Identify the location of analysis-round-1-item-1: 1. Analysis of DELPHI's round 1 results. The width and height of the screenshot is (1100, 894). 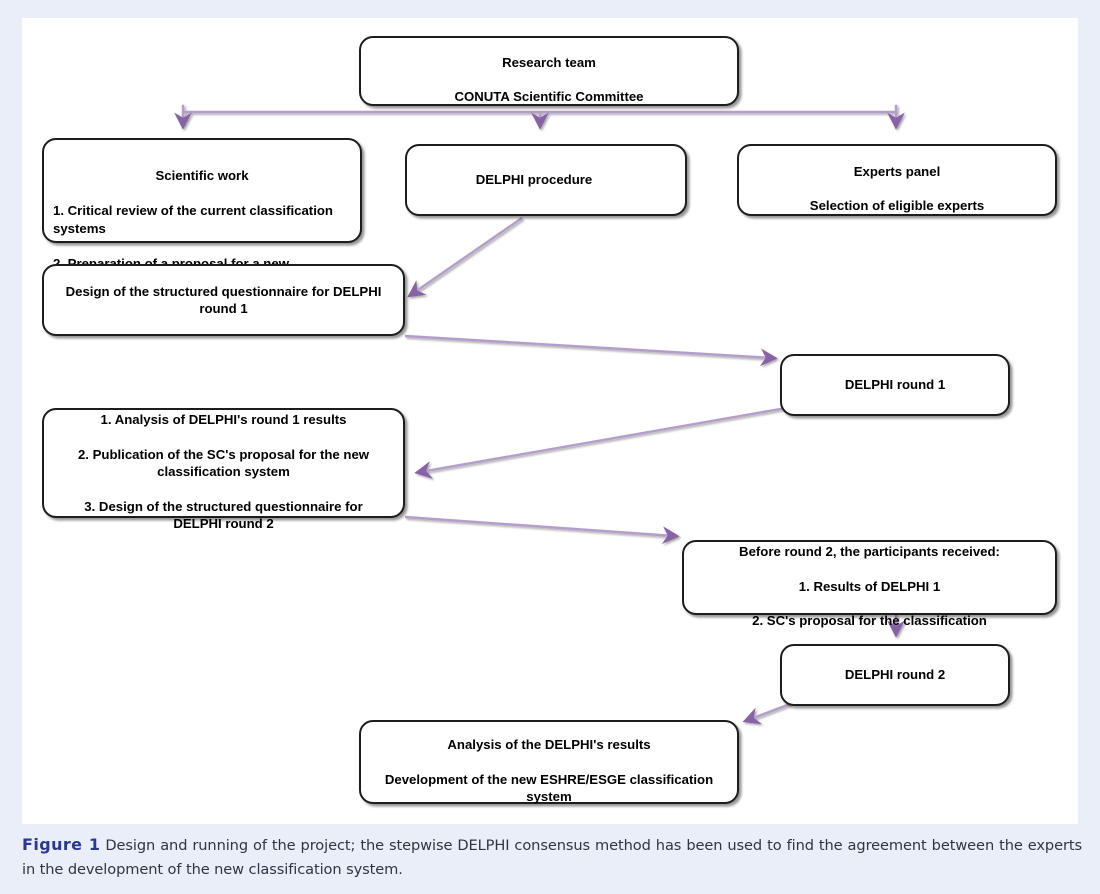
(223, 419).